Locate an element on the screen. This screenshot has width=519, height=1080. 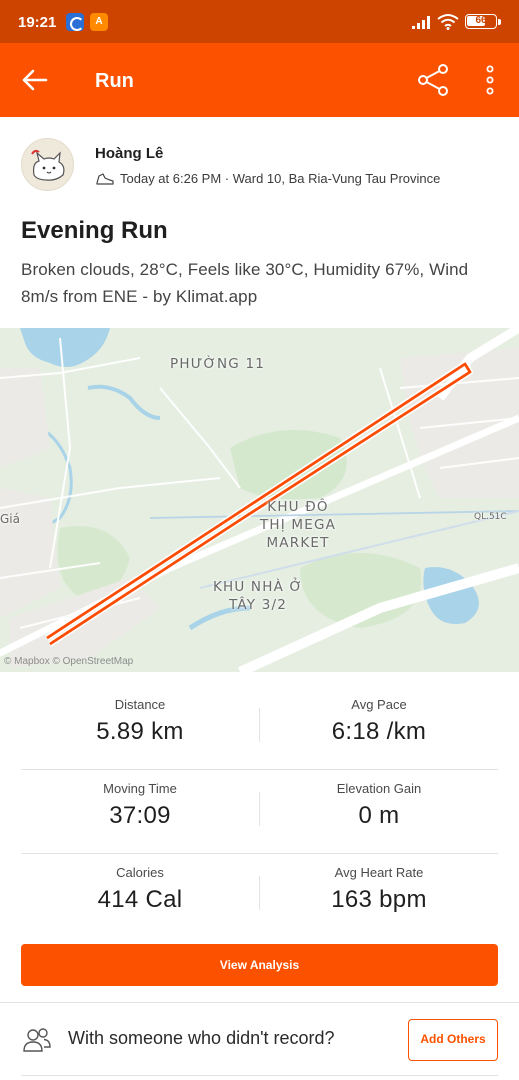
stat-elevation-gain: Elevation Gain 0 m is located at coordinates (379, 805).